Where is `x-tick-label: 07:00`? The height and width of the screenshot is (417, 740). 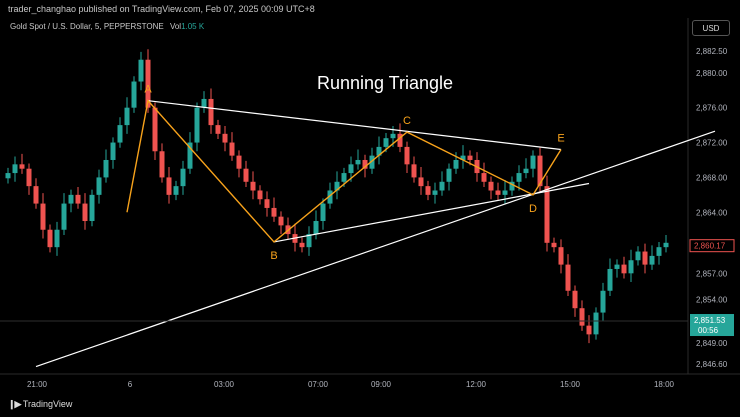 x-tick-label: 07:00 is located at coordinates (318, 384).